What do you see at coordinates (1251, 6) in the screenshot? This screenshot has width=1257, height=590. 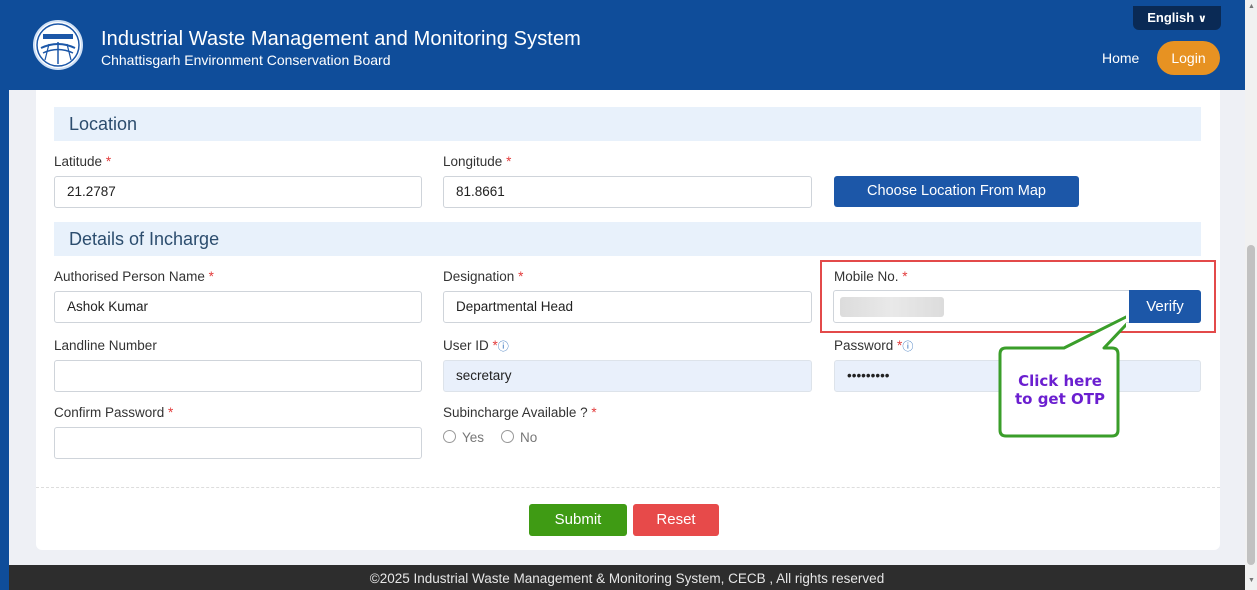 I see `scroll-up-icon: ▲` at bounding box center [1251, 6].